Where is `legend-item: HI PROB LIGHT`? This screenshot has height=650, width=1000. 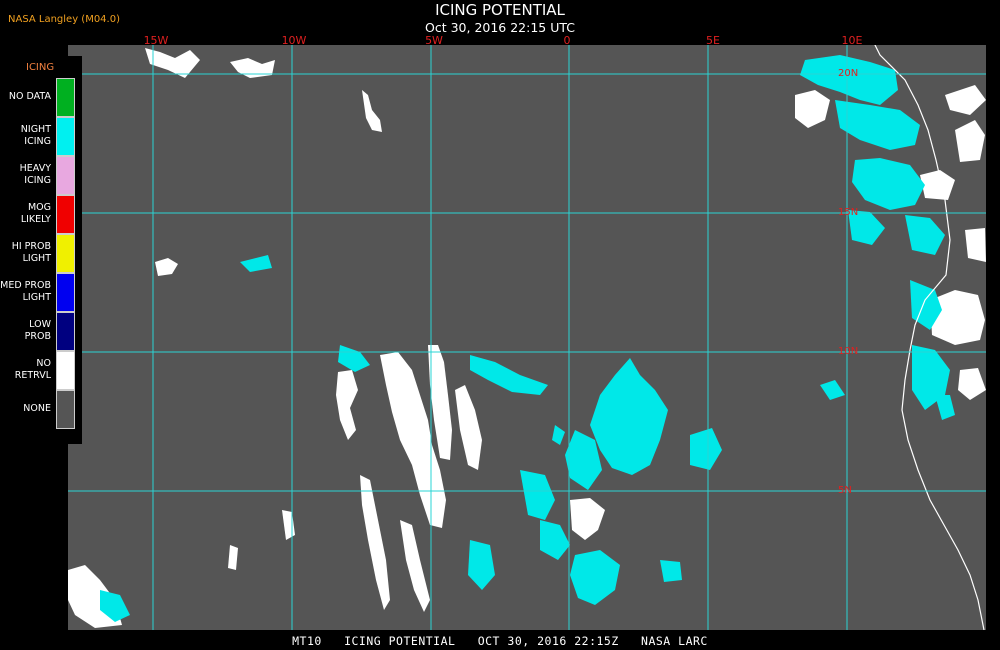 legend-item: HI PROB LIGHT is located at coordinates (38, 253).